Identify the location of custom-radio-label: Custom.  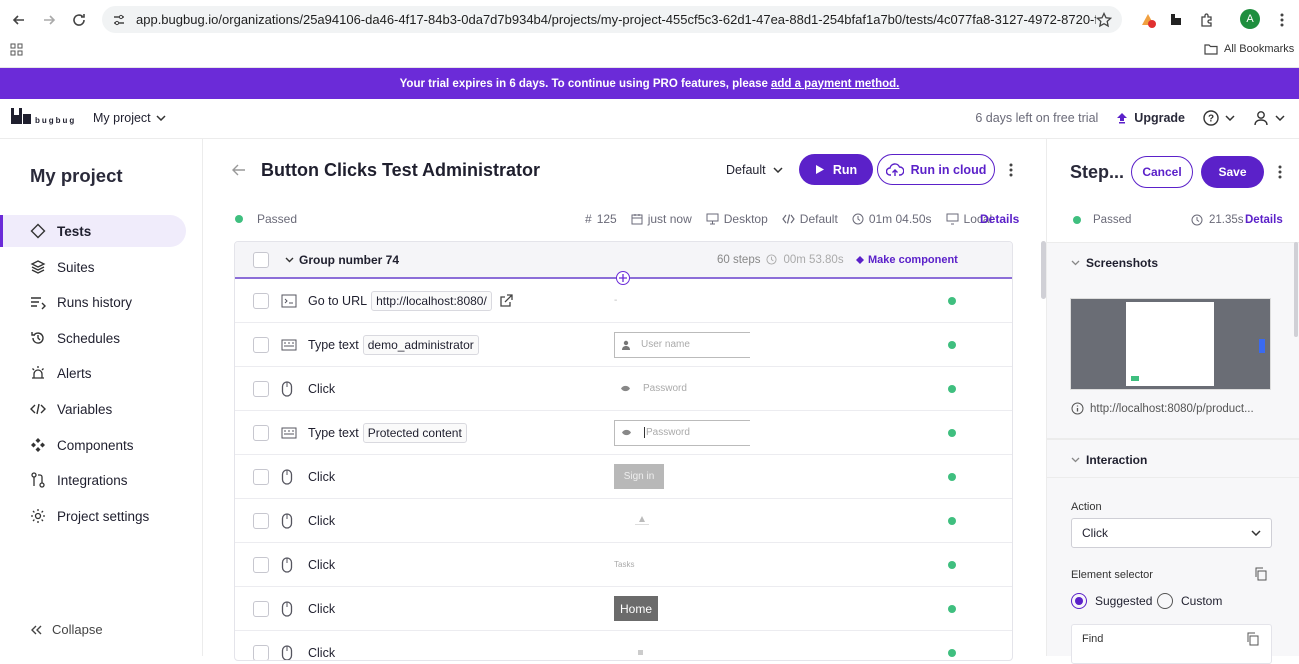
(1202, 601).